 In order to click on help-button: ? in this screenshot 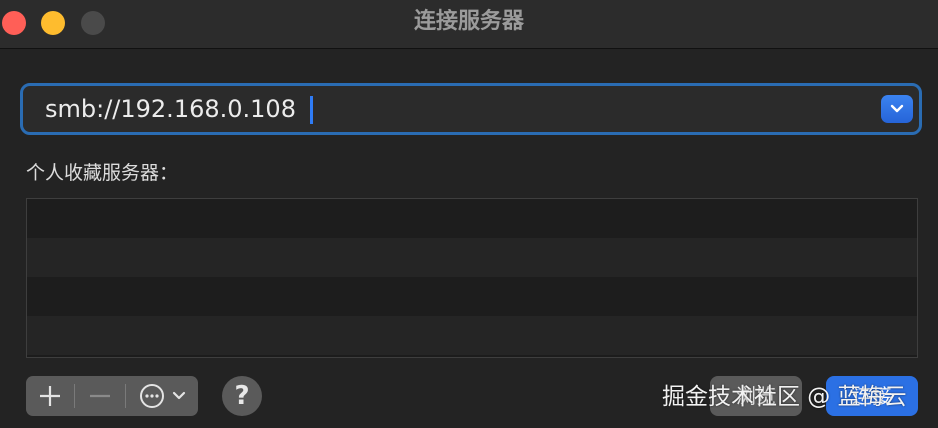, I will do `click(242, 396)`.